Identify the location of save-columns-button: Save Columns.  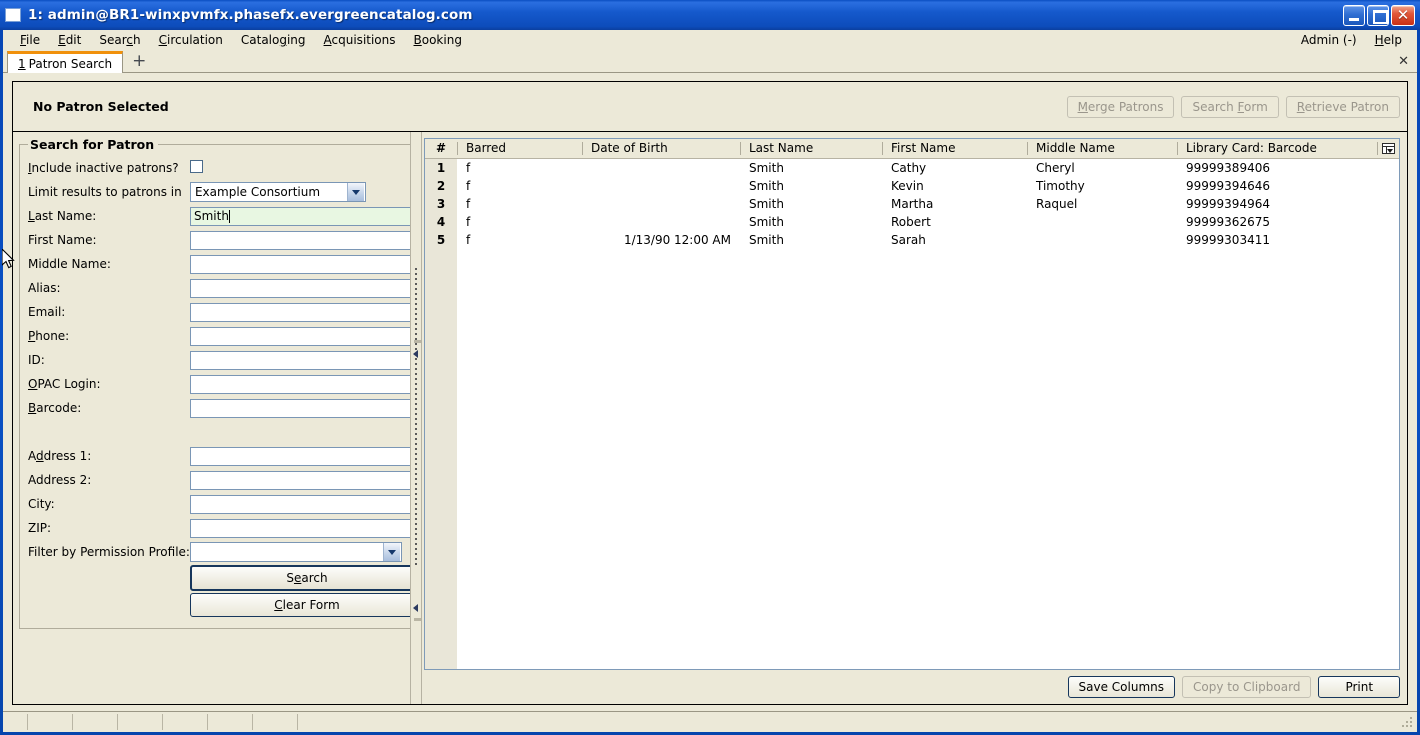
(1121, 687).